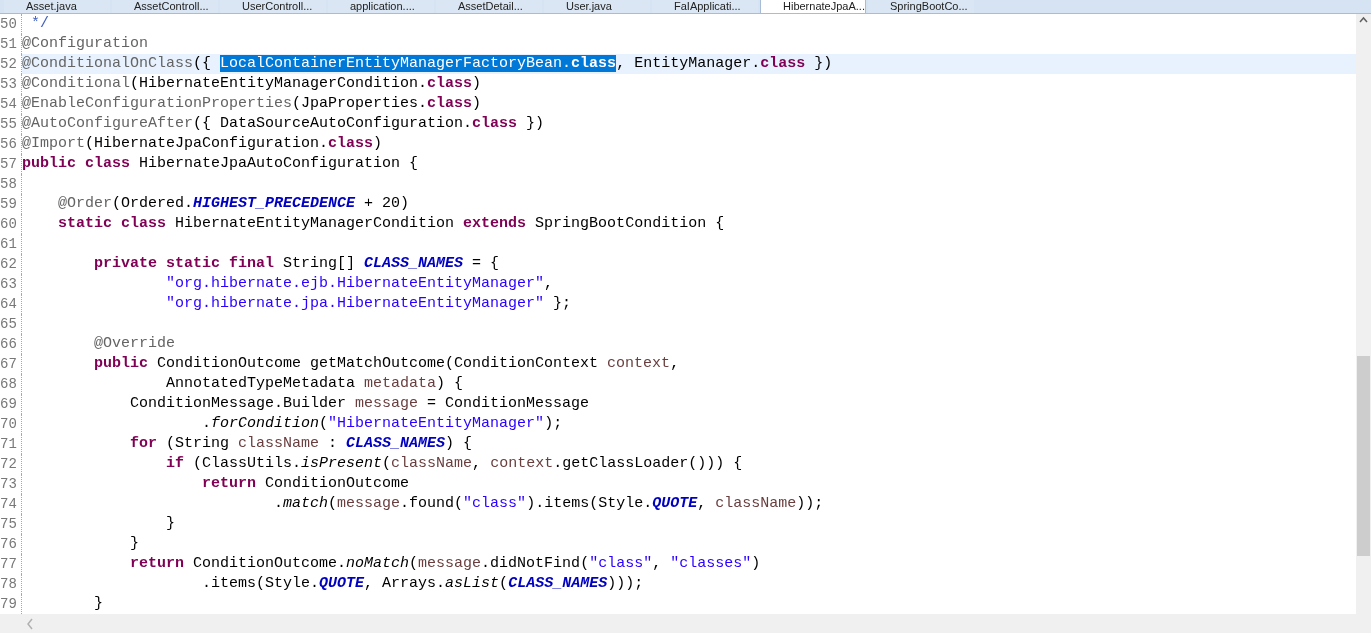  What do you see at coordinates (11, 164) in the screenshot?
I see `line-number: 57` at bounding box center [11, 164].